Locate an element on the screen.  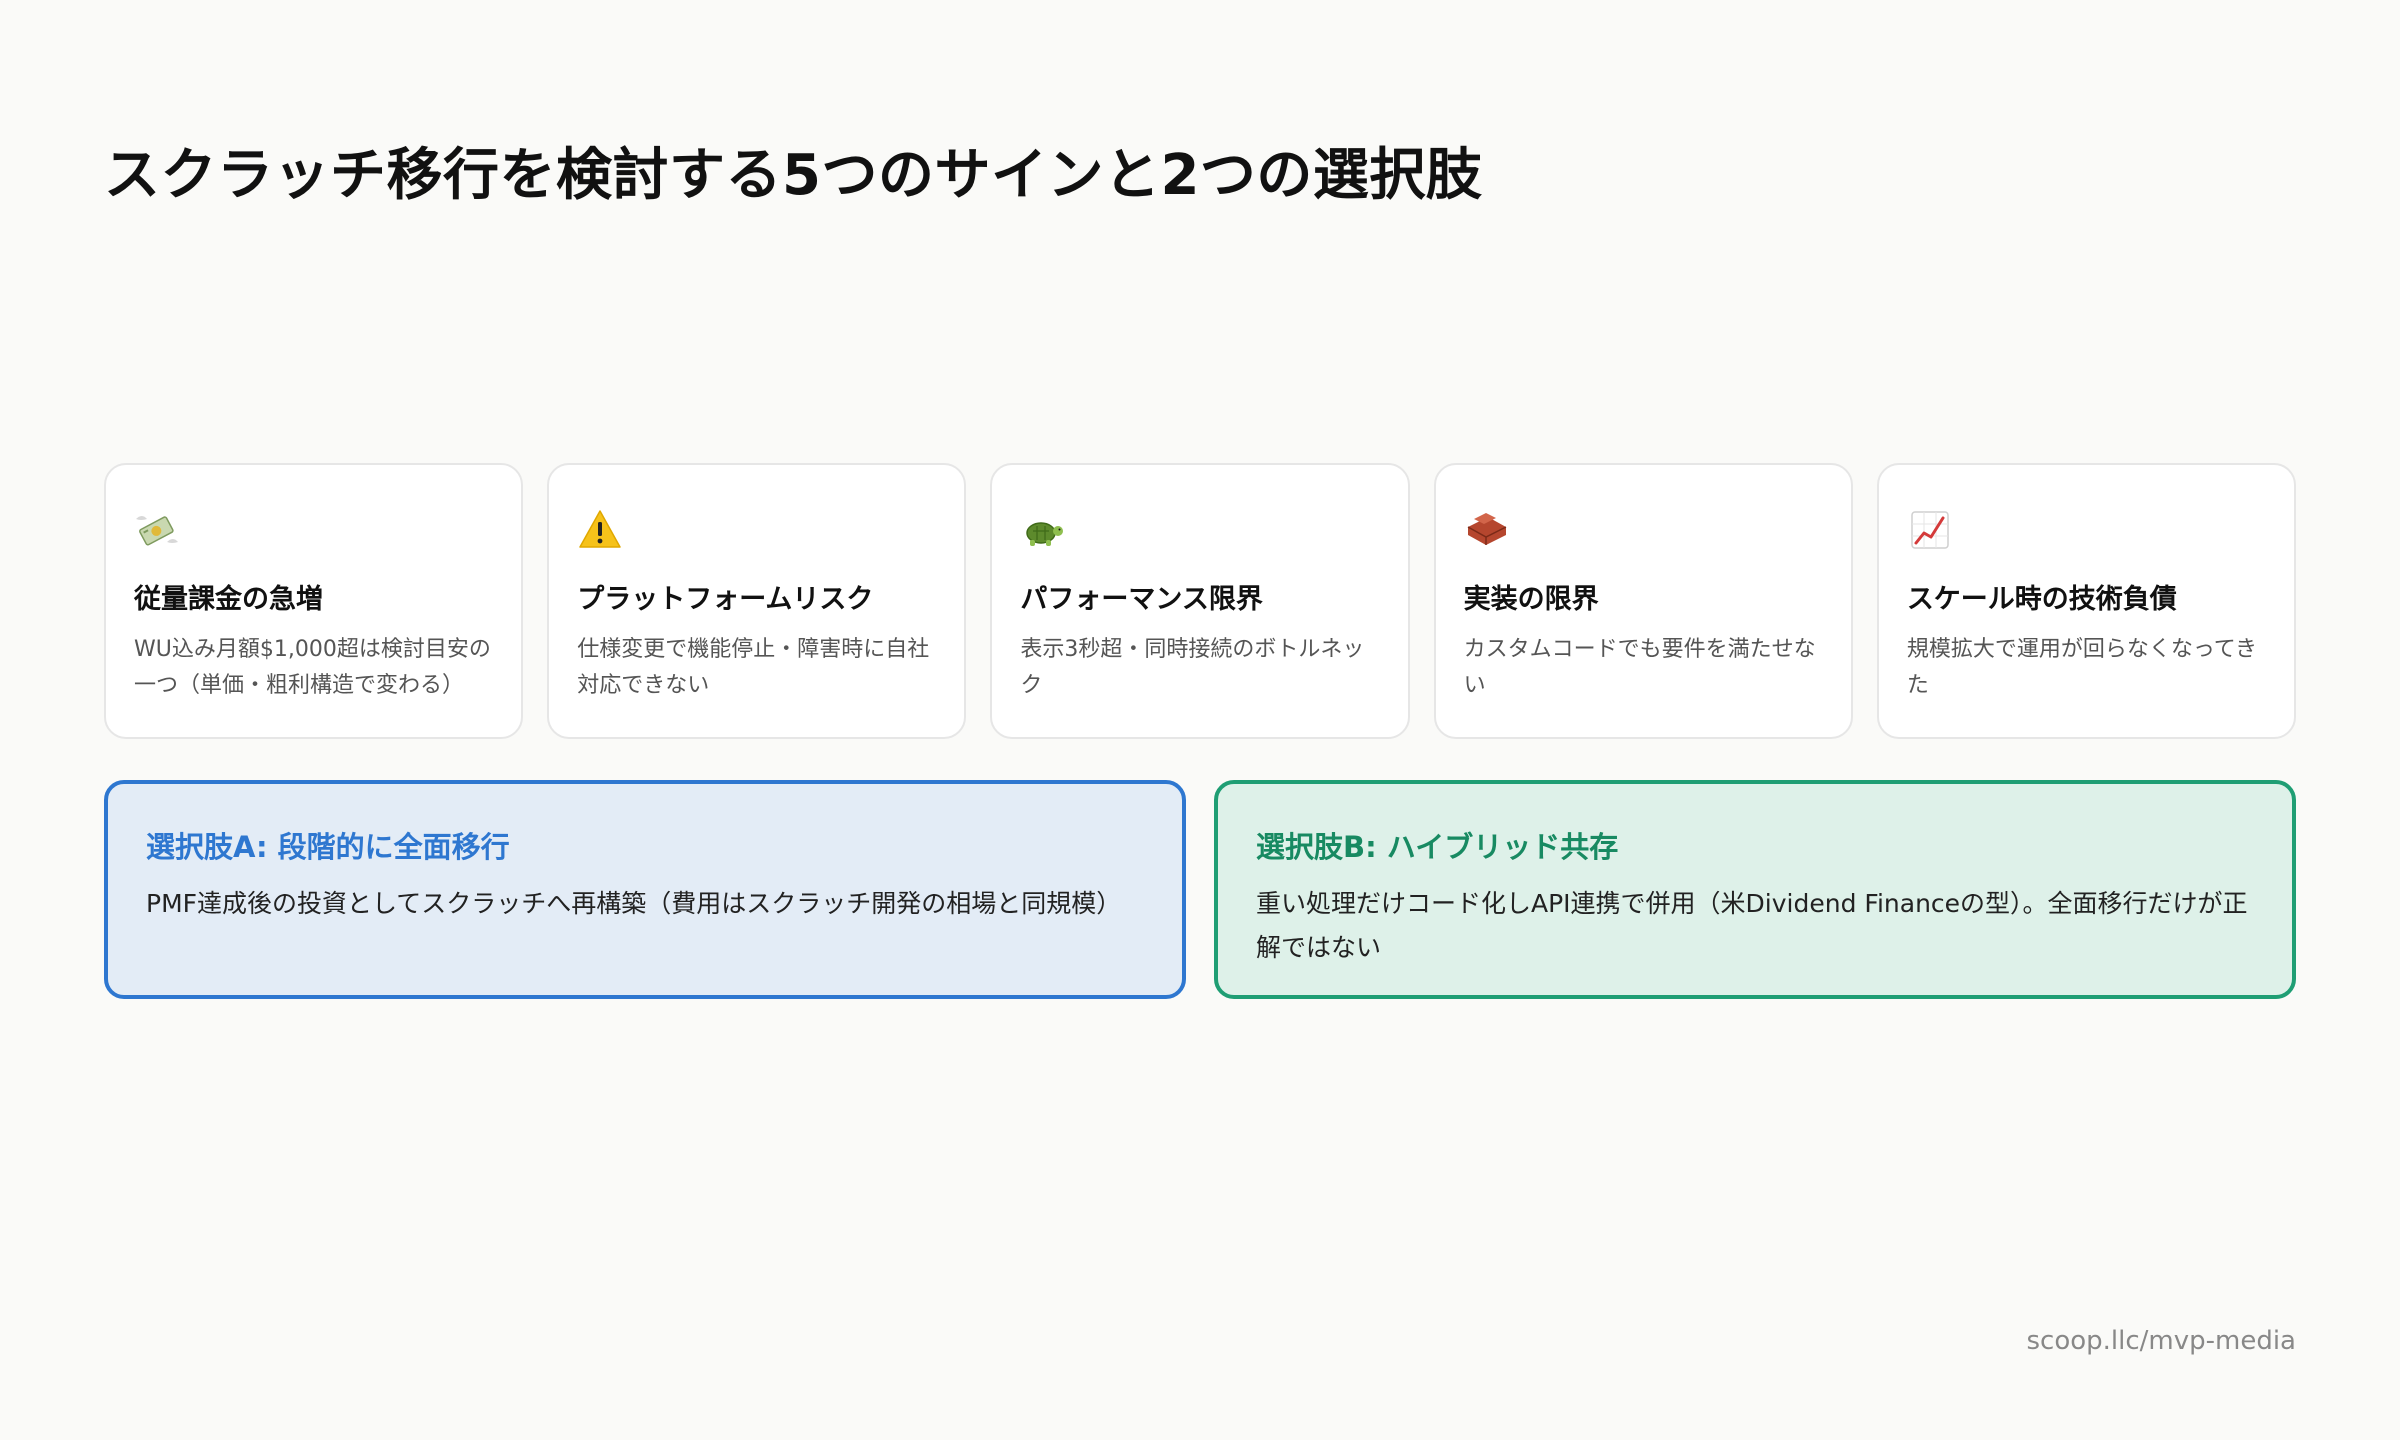
sign-card-description: 仕様変更で機能停止・障害時に自社対応できない is located at coordinates (753, 667).